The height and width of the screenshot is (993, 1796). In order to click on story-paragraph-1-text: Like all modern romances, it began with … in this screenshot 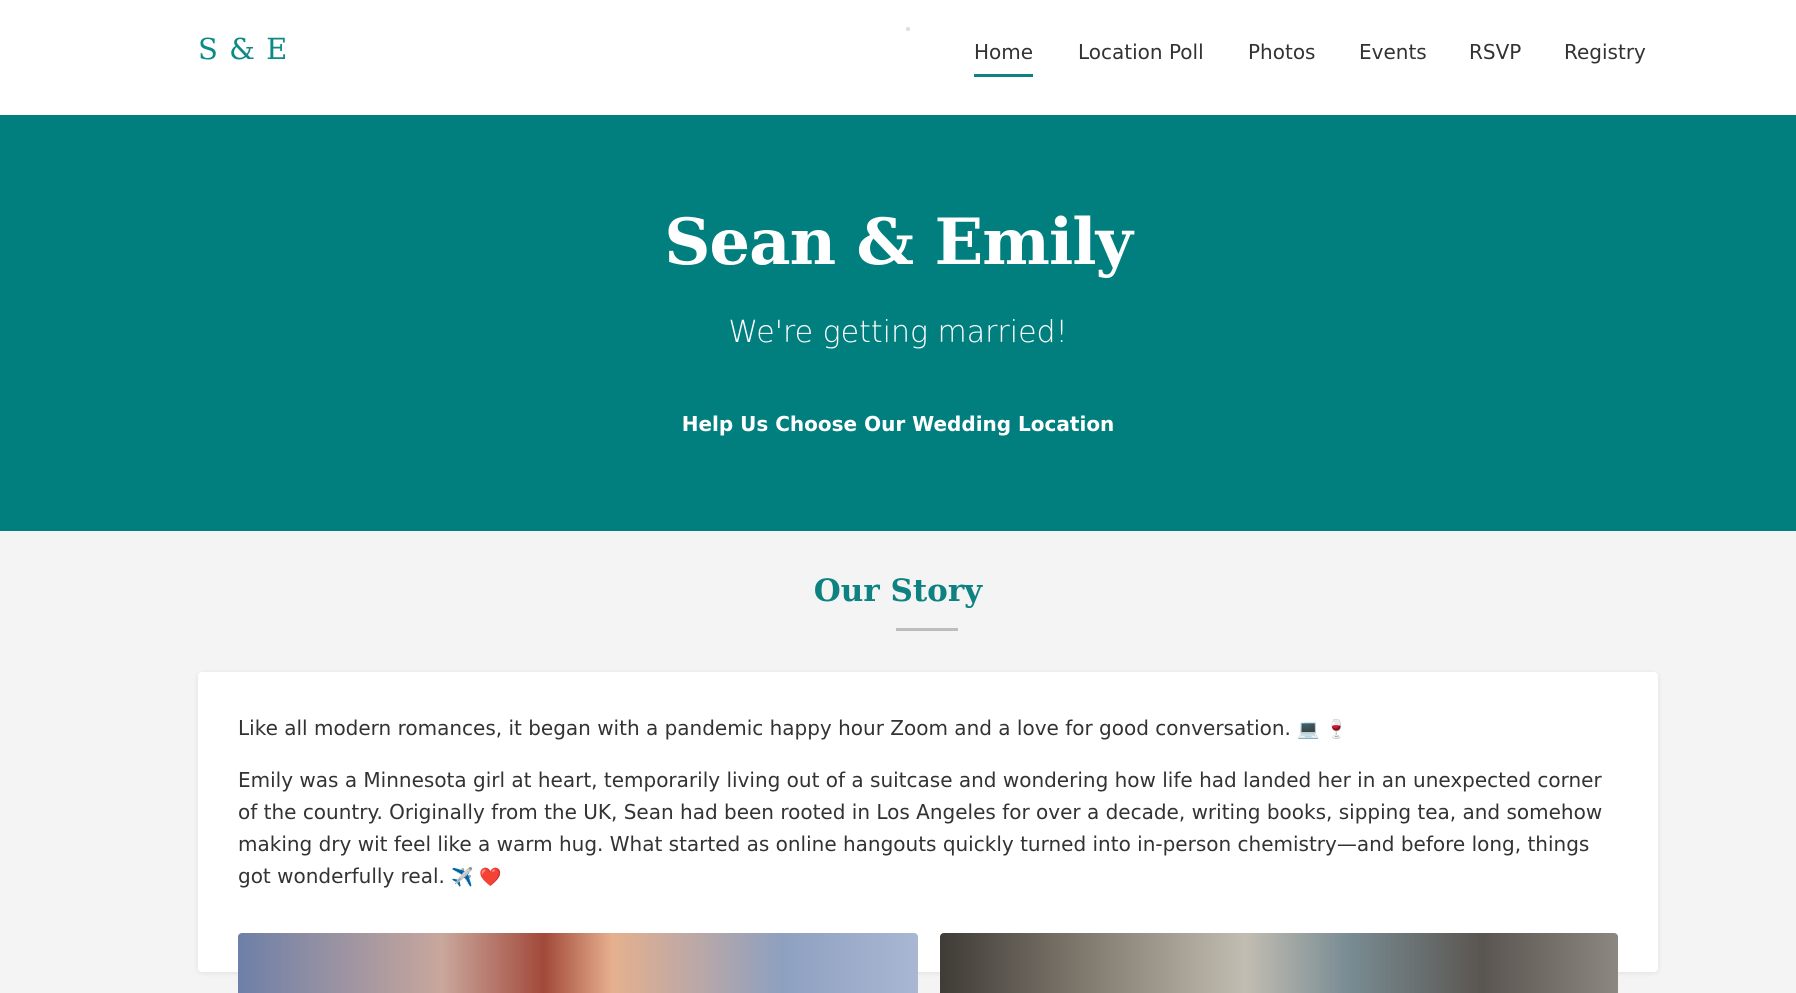, I will do `click(764, 728)`.